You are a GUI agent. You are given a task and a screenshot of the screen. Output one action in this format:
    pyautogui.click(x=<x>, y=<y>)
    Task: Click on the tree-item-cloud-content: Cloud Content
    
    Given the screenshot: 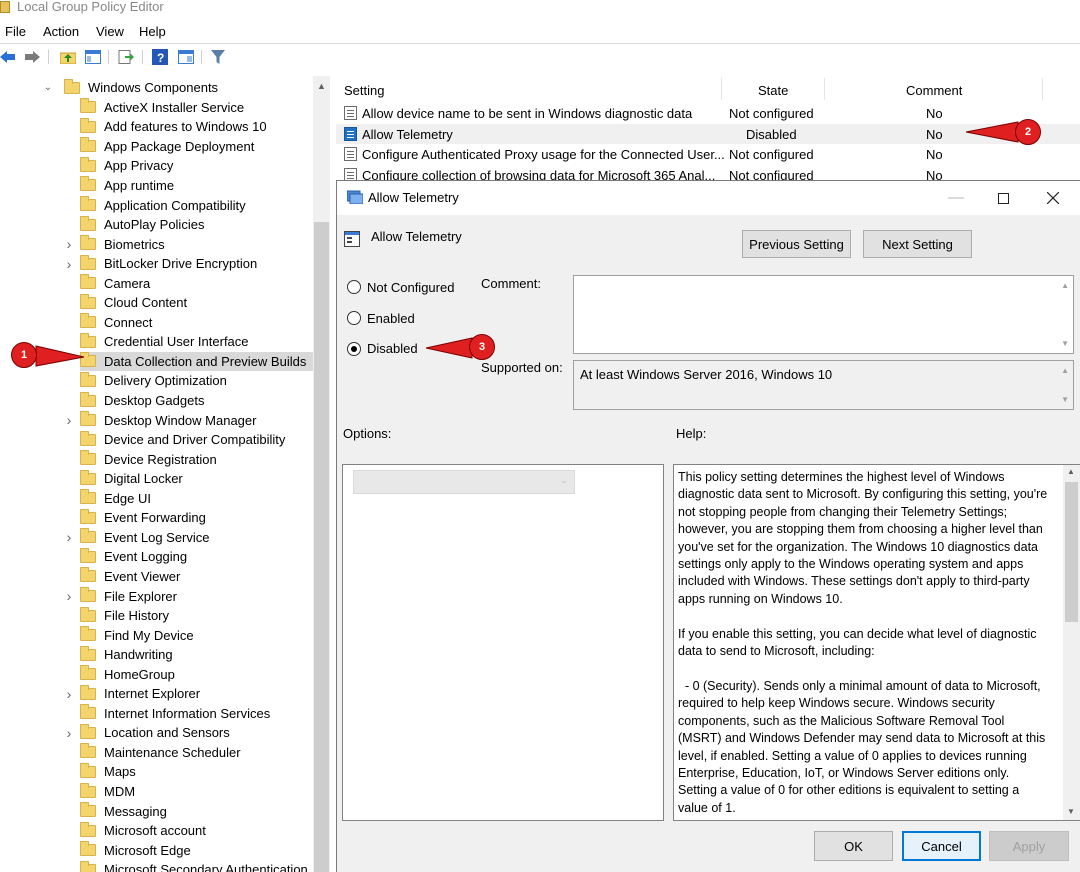 What is the action you would take?
    pyautogui.click(x=196, y=303)
    